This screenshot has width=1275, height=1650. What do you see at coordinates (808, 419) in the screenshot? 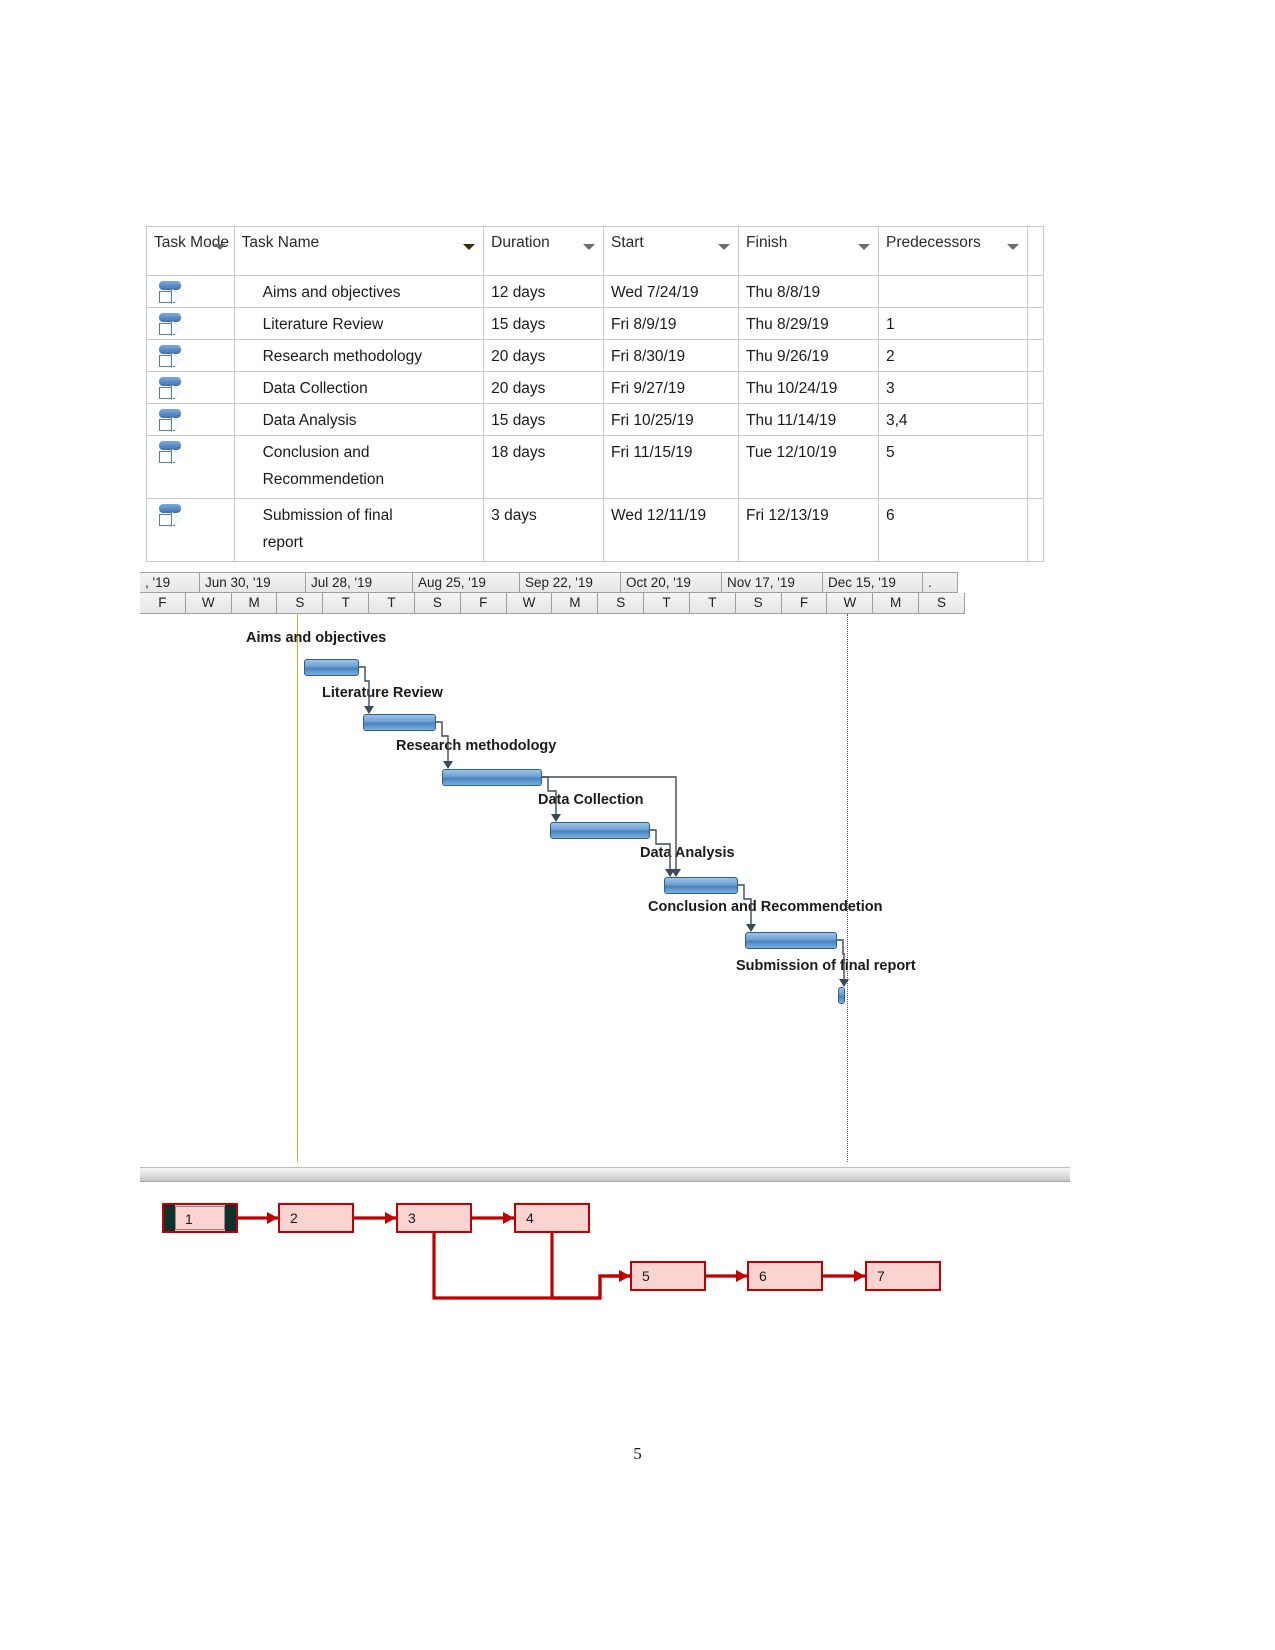
I see `cell-finish: Thu 11/14/19` at bounding box center [808, 419].